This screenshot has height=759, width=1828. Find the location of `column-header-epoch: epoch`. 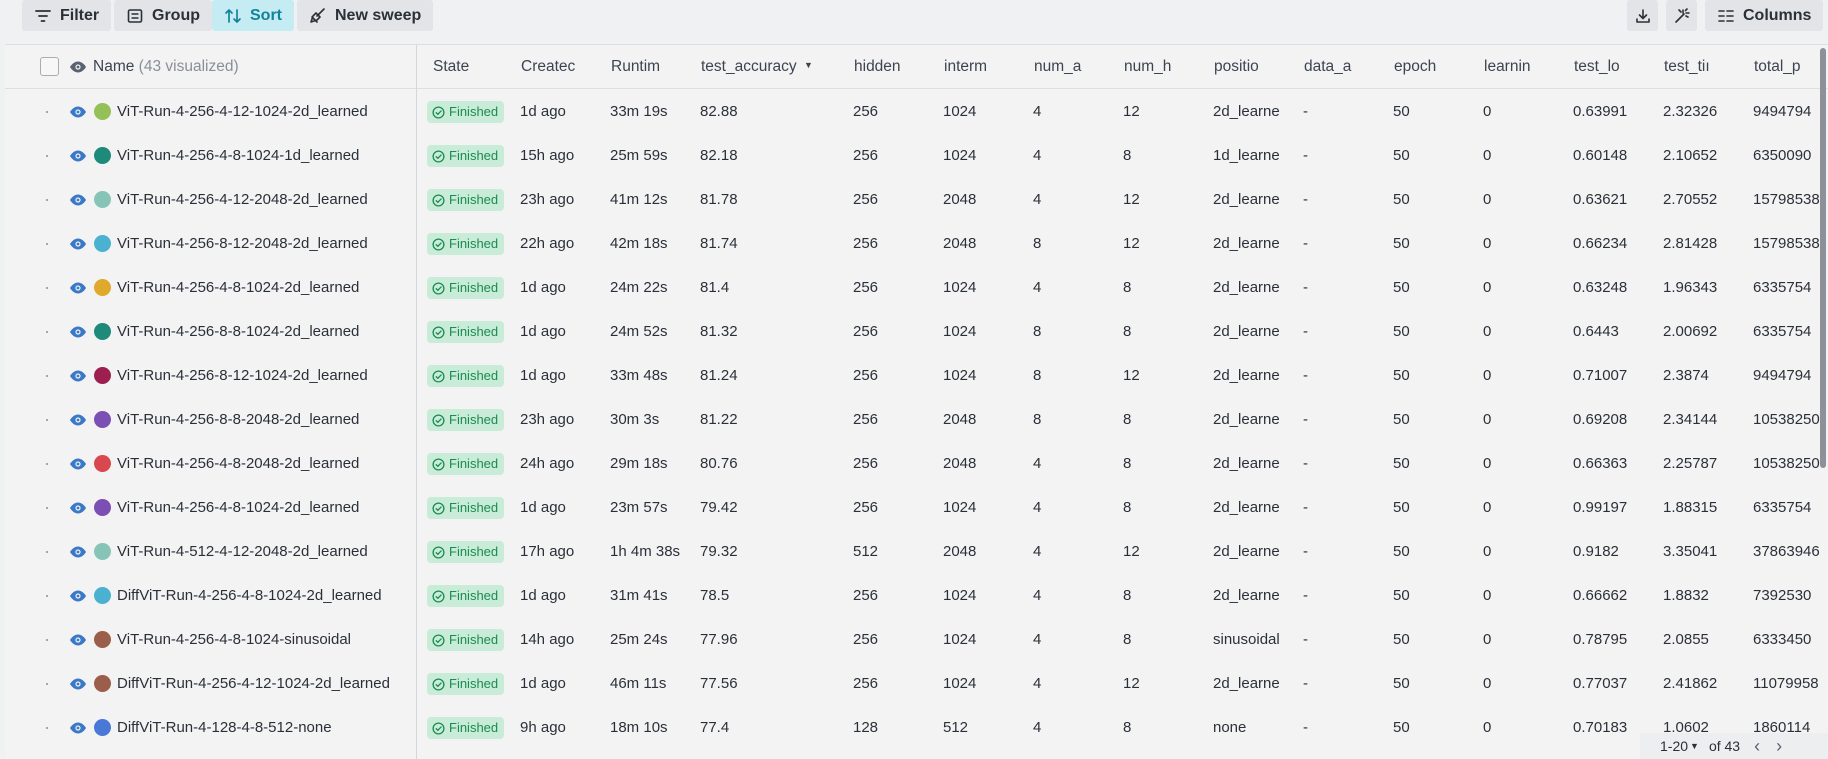

column-header-epoch: epoch is located at coordinates (1435, 66).